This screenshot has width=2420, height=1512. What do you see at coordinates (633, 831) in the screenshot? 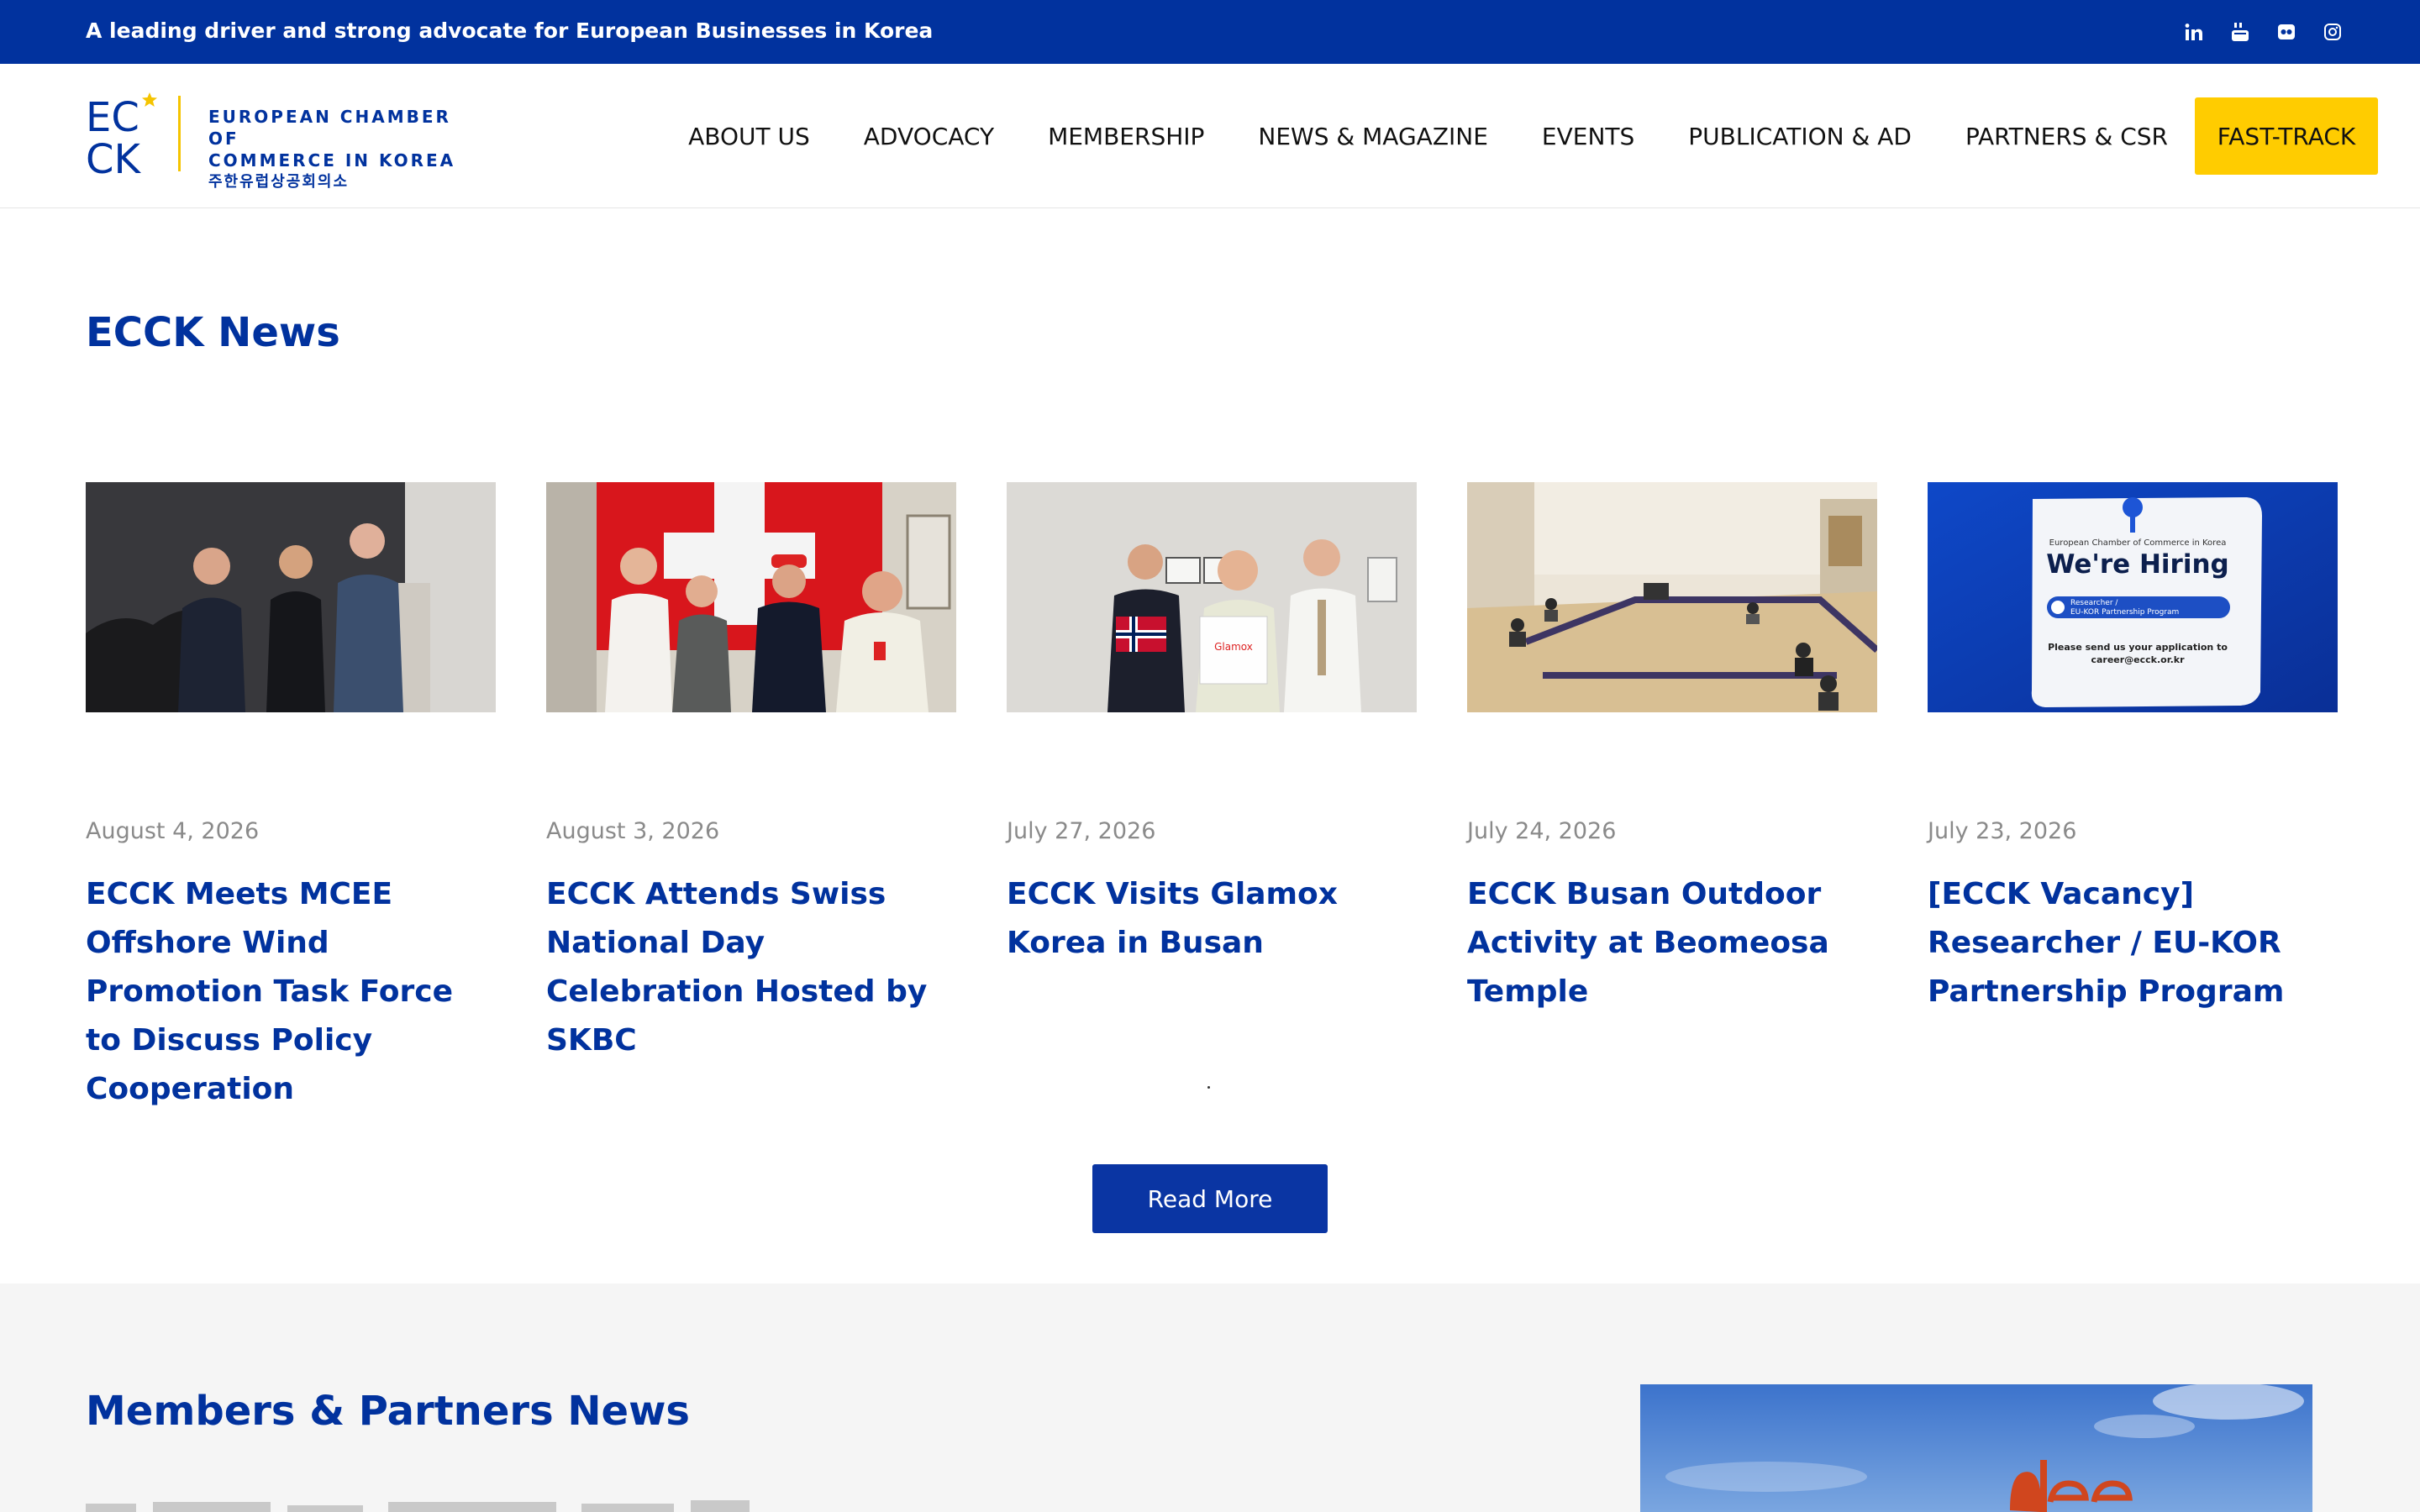
I see `news-card-date: August 3, 2026` at bounding box center [633, 831].